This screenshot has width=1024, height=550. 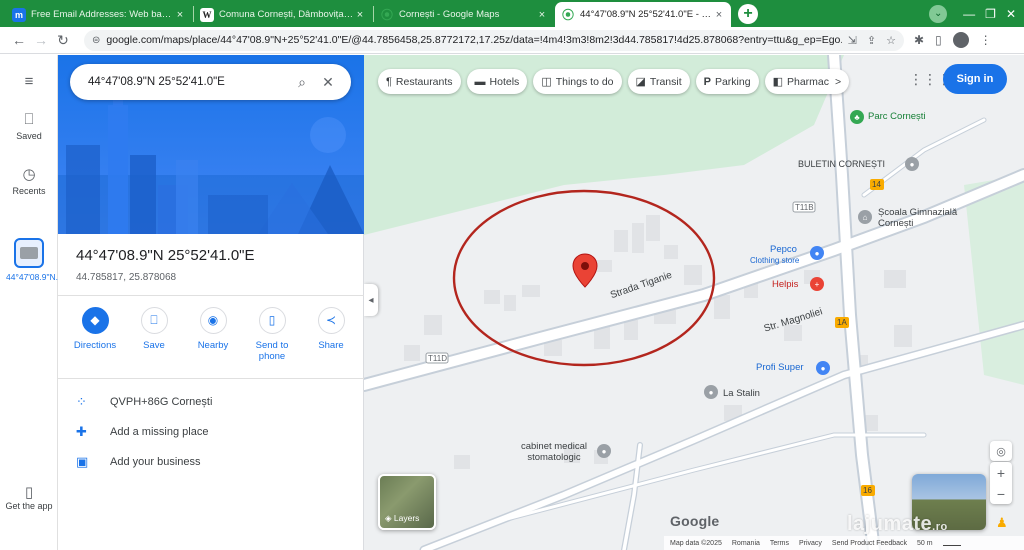 What do you see at coordinates (919, 40) in the screenshot?
I see `extensions-puzzle-icon: ✱` at bounding box center [919, 40].